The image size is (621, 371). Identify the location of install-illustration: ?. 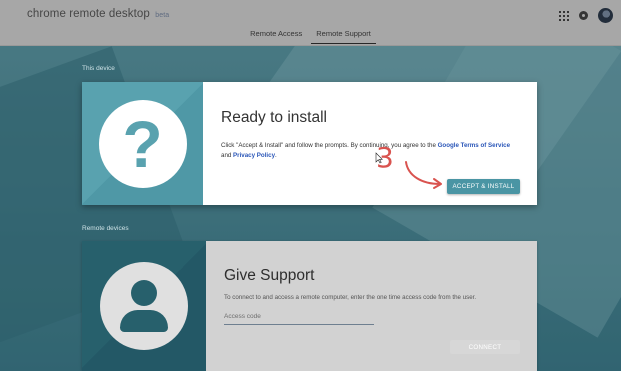
(142, 143).